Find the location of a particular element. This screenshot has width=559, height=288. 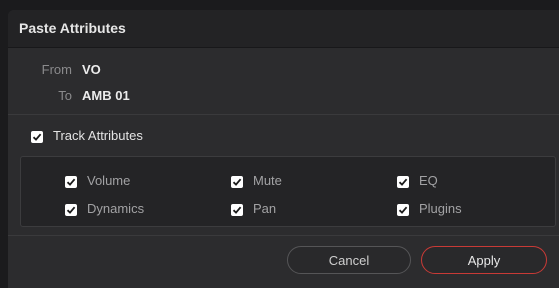

track-attributes-checkbox is located at coordinates (37, 137).